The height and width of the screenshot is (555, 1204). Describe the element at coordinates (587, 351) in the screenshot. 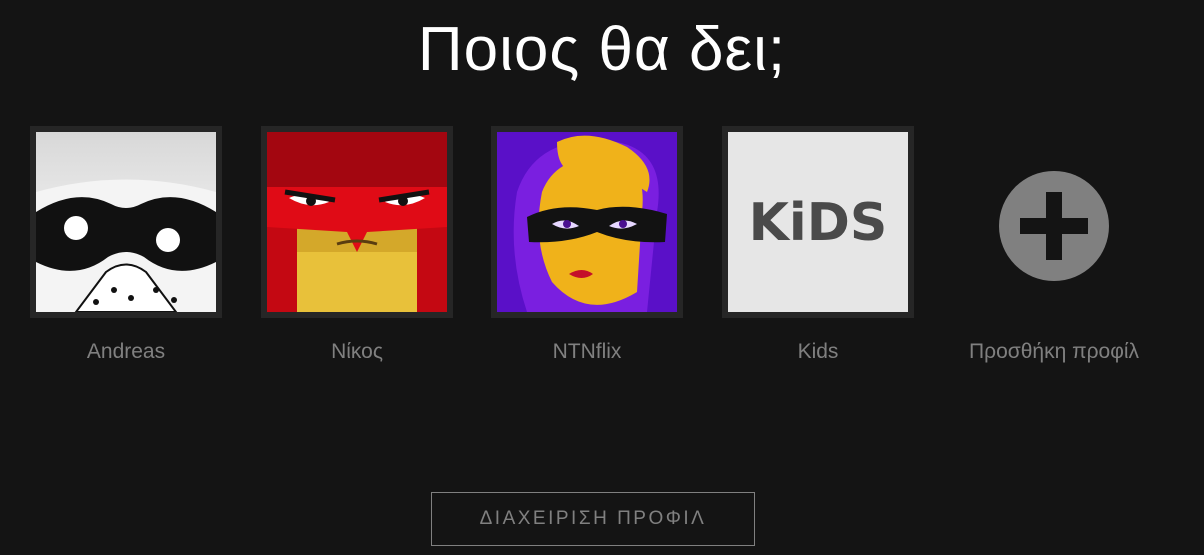

I see `profile-name: NTNflix` at that location.